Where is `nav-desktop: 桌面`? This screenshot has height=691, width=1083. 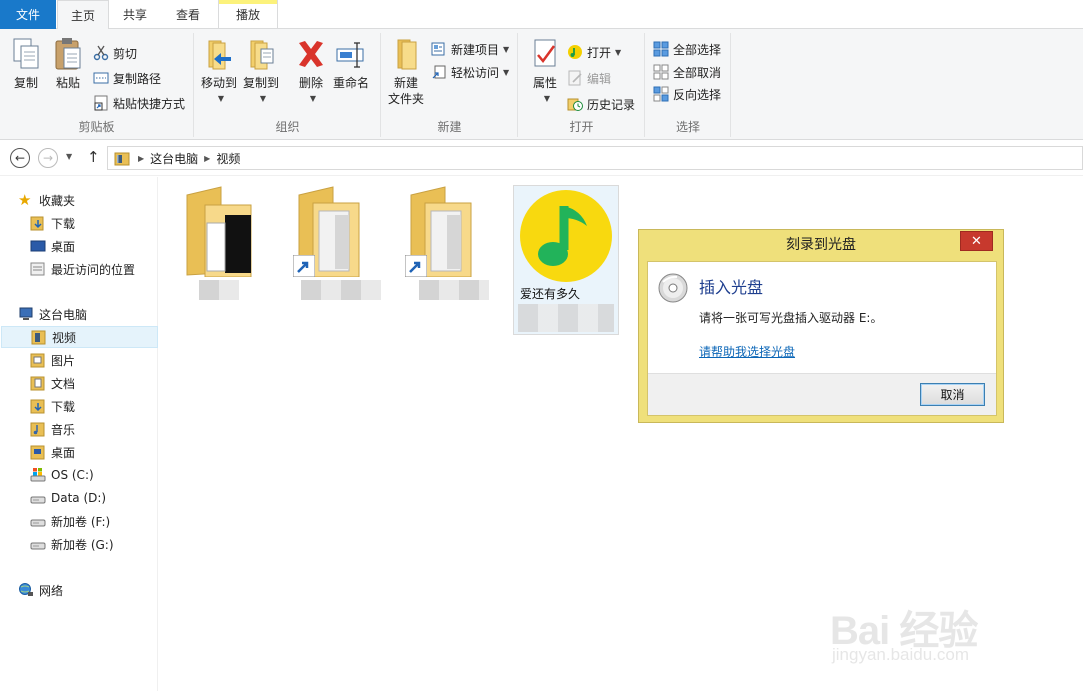
nav-desktop: 桌面 is located at coordinates (90, 246).